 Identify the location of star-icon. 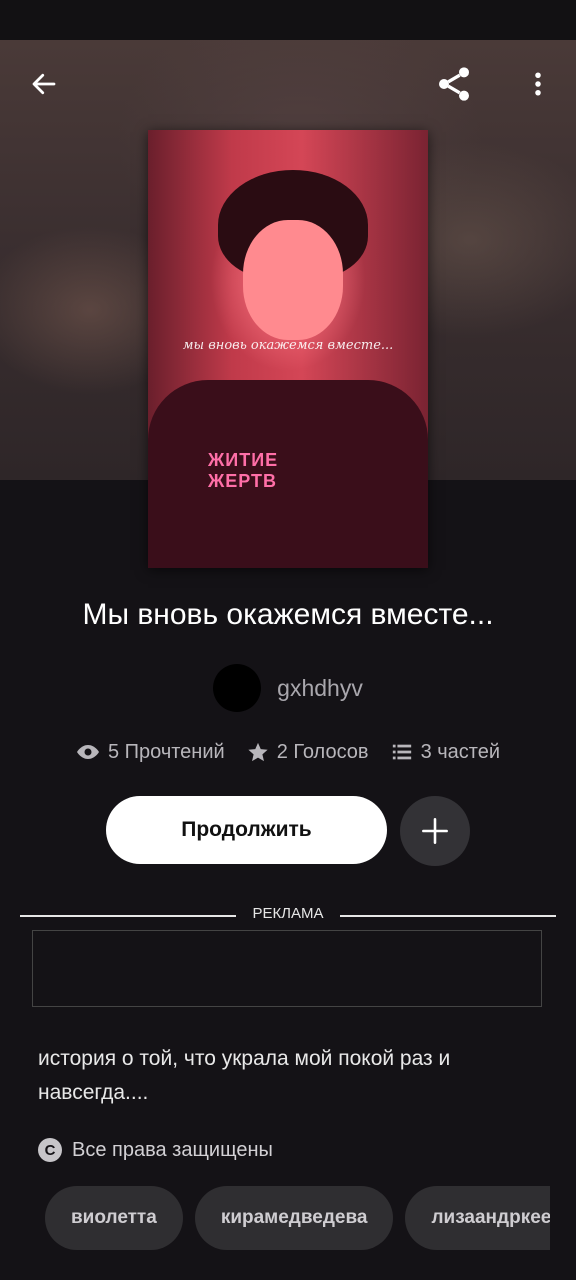
(258, 752).